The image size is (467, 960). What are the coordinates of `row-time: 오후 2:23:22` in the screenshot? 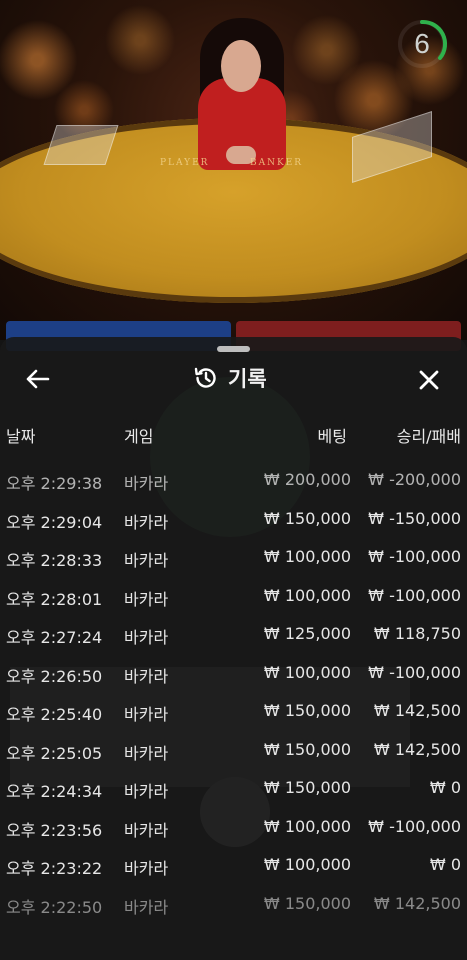 It's located at (54, 868).